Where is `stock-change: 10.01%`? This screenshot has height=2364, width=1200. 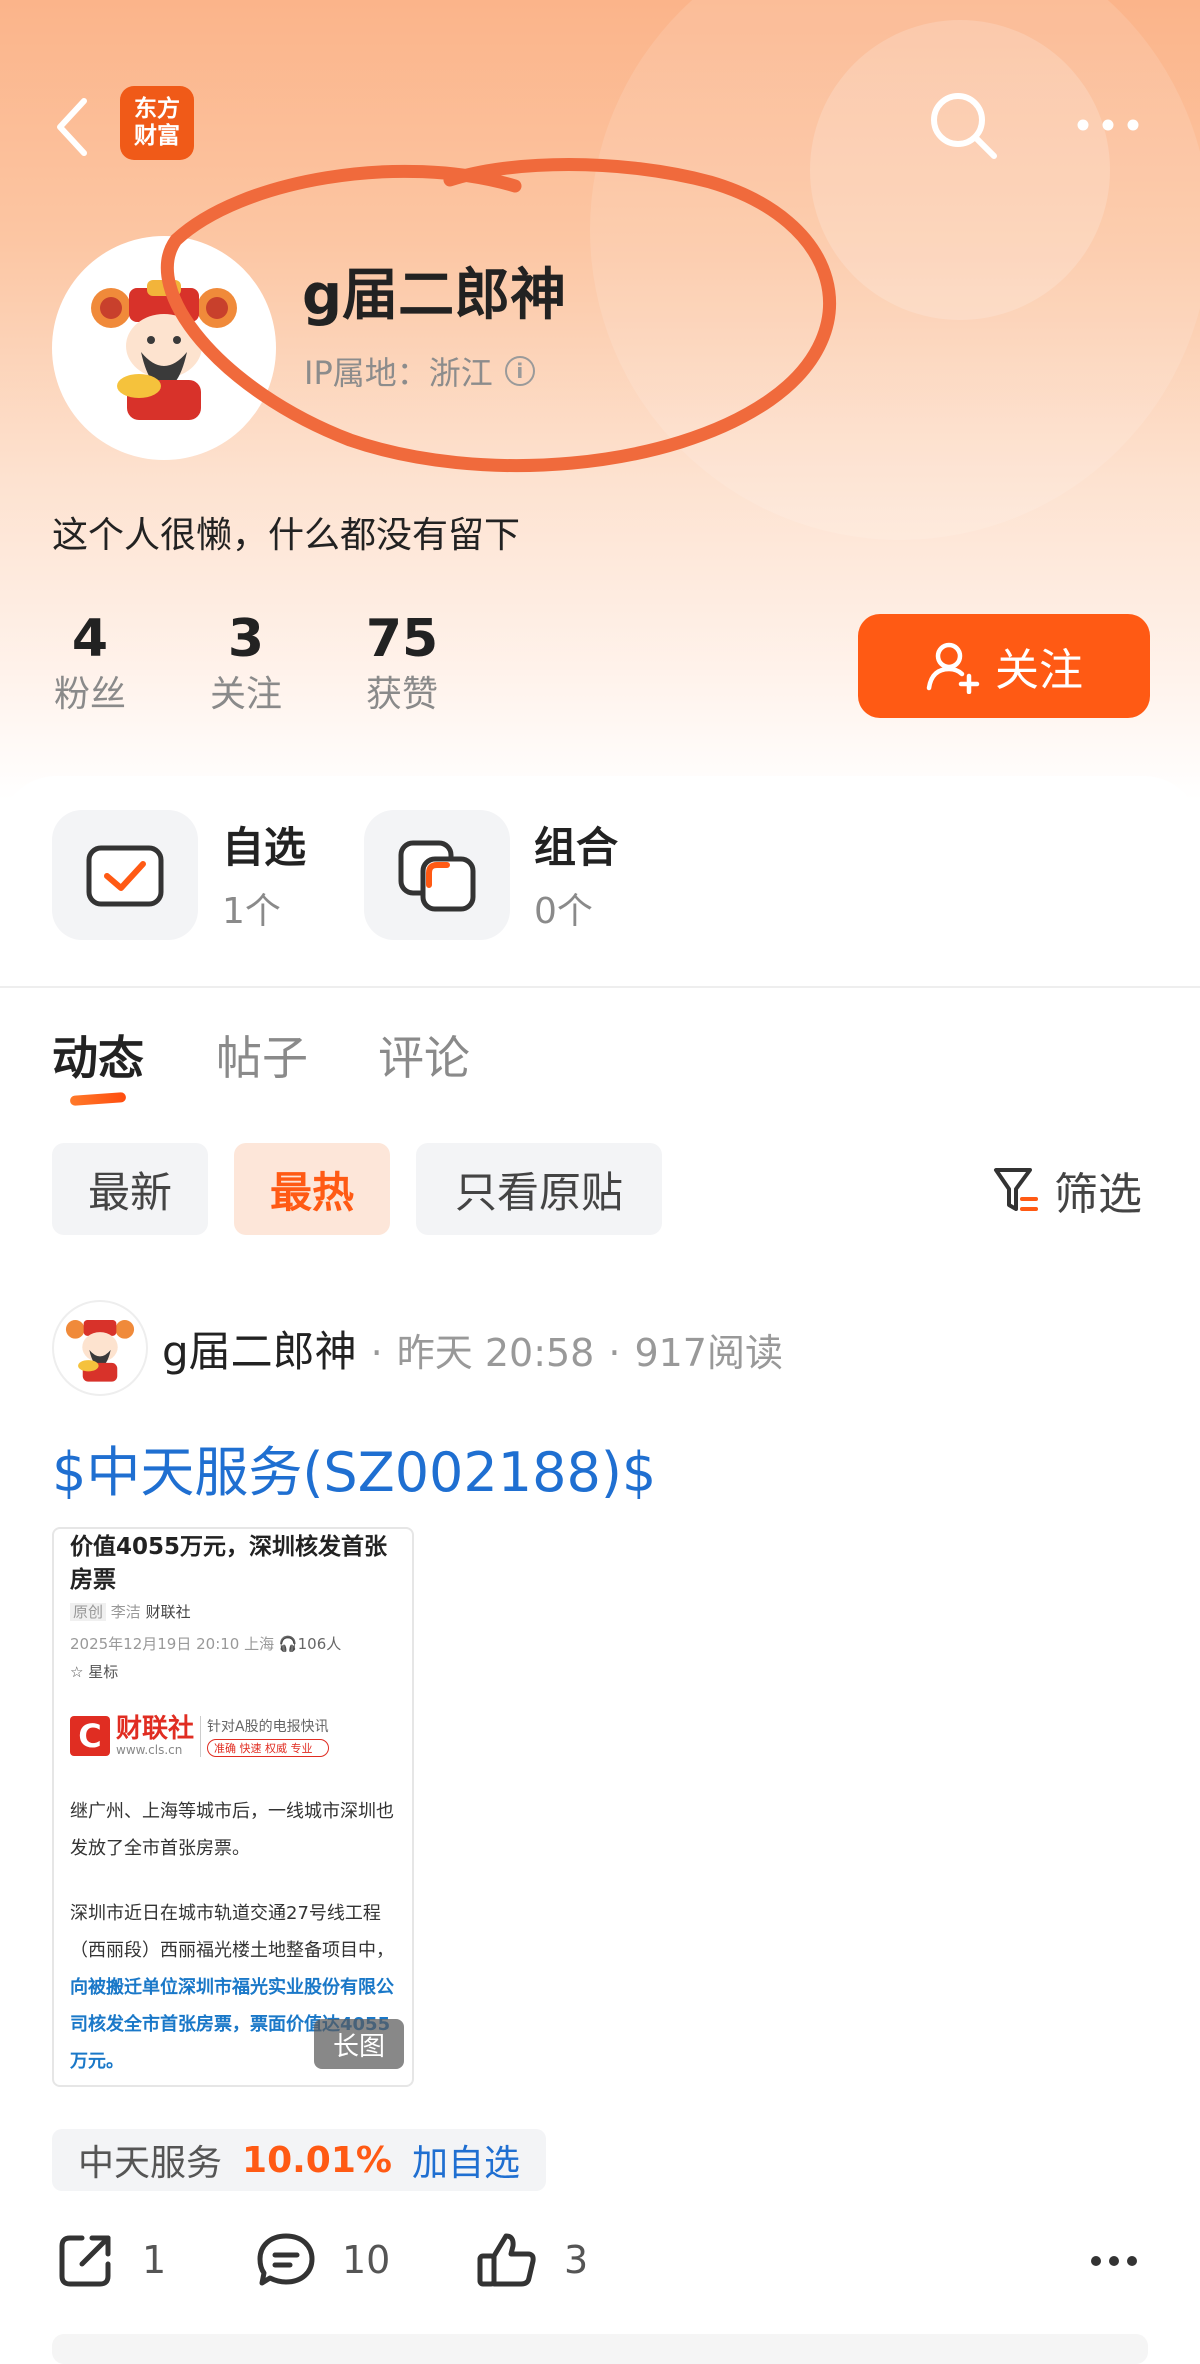 stock-change: 10.01% is located at coordinates (317, 2160).